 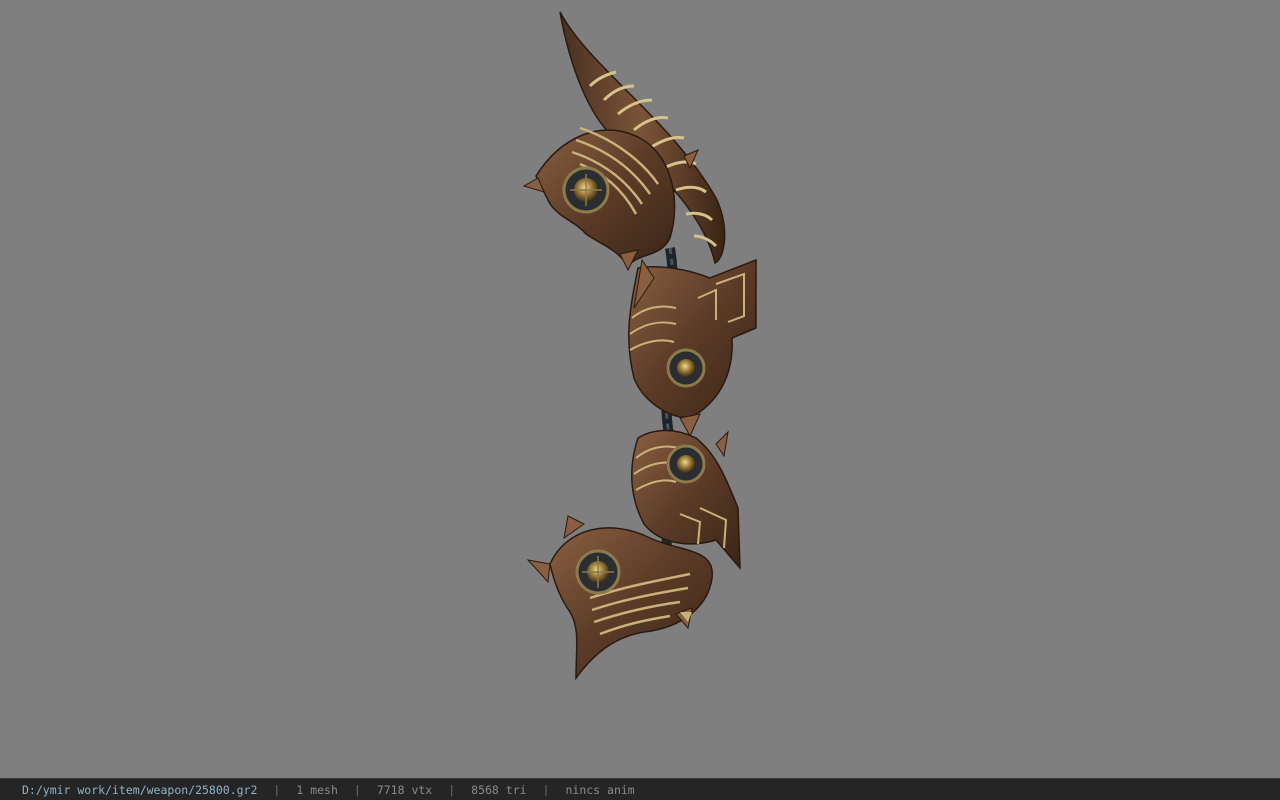 I want to click on mesh-count-label: 1 mesh, so click(x=317, y=789).